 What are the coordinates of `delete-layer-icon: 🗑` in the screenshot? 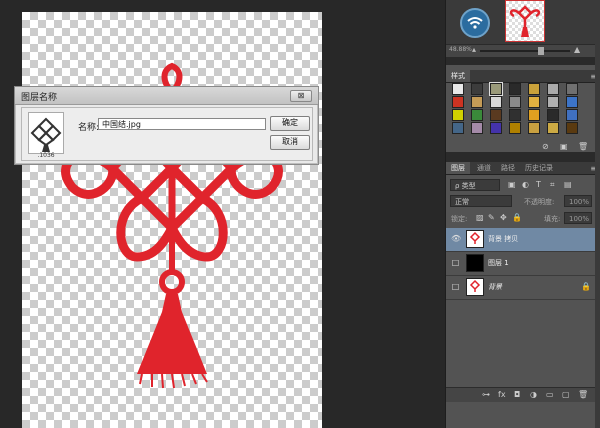 It's located at (583, 394).